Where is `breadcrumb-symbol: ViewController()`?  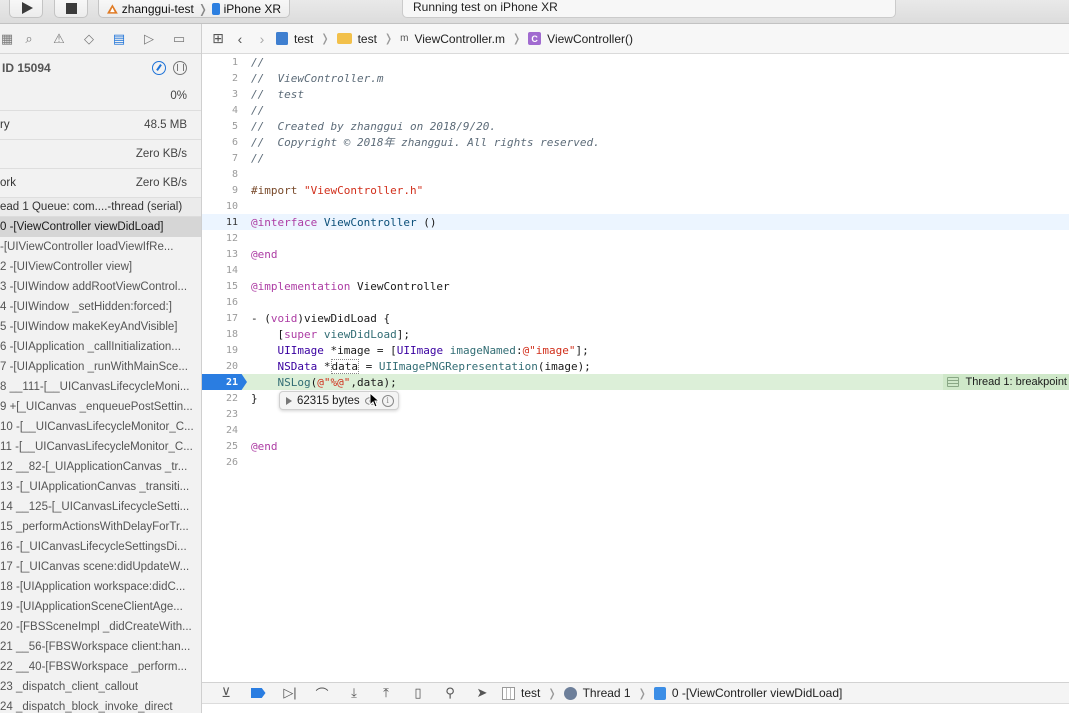 breadcrumb-symbol: ViewController() is located at coordinates (590, 39).